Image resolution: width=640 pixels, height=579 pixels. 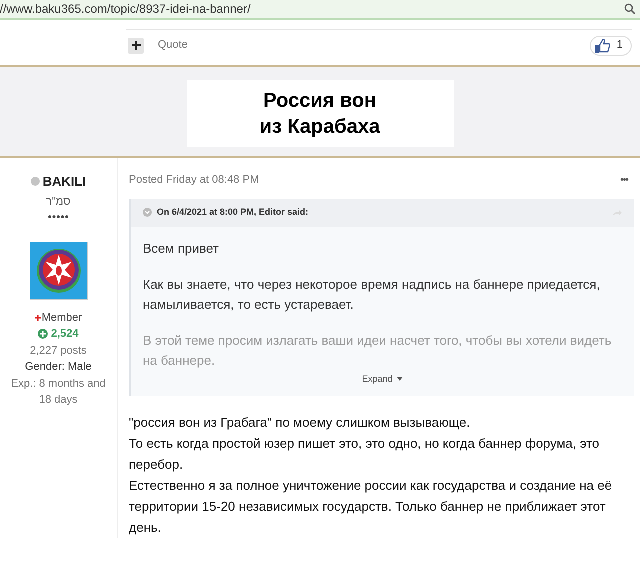 I want to click on quote-paragraph: Как вы знаете, что через некоторое время надпись на баннере приедается, намыливается, то есть устаревает., so click(x=372, y=295).